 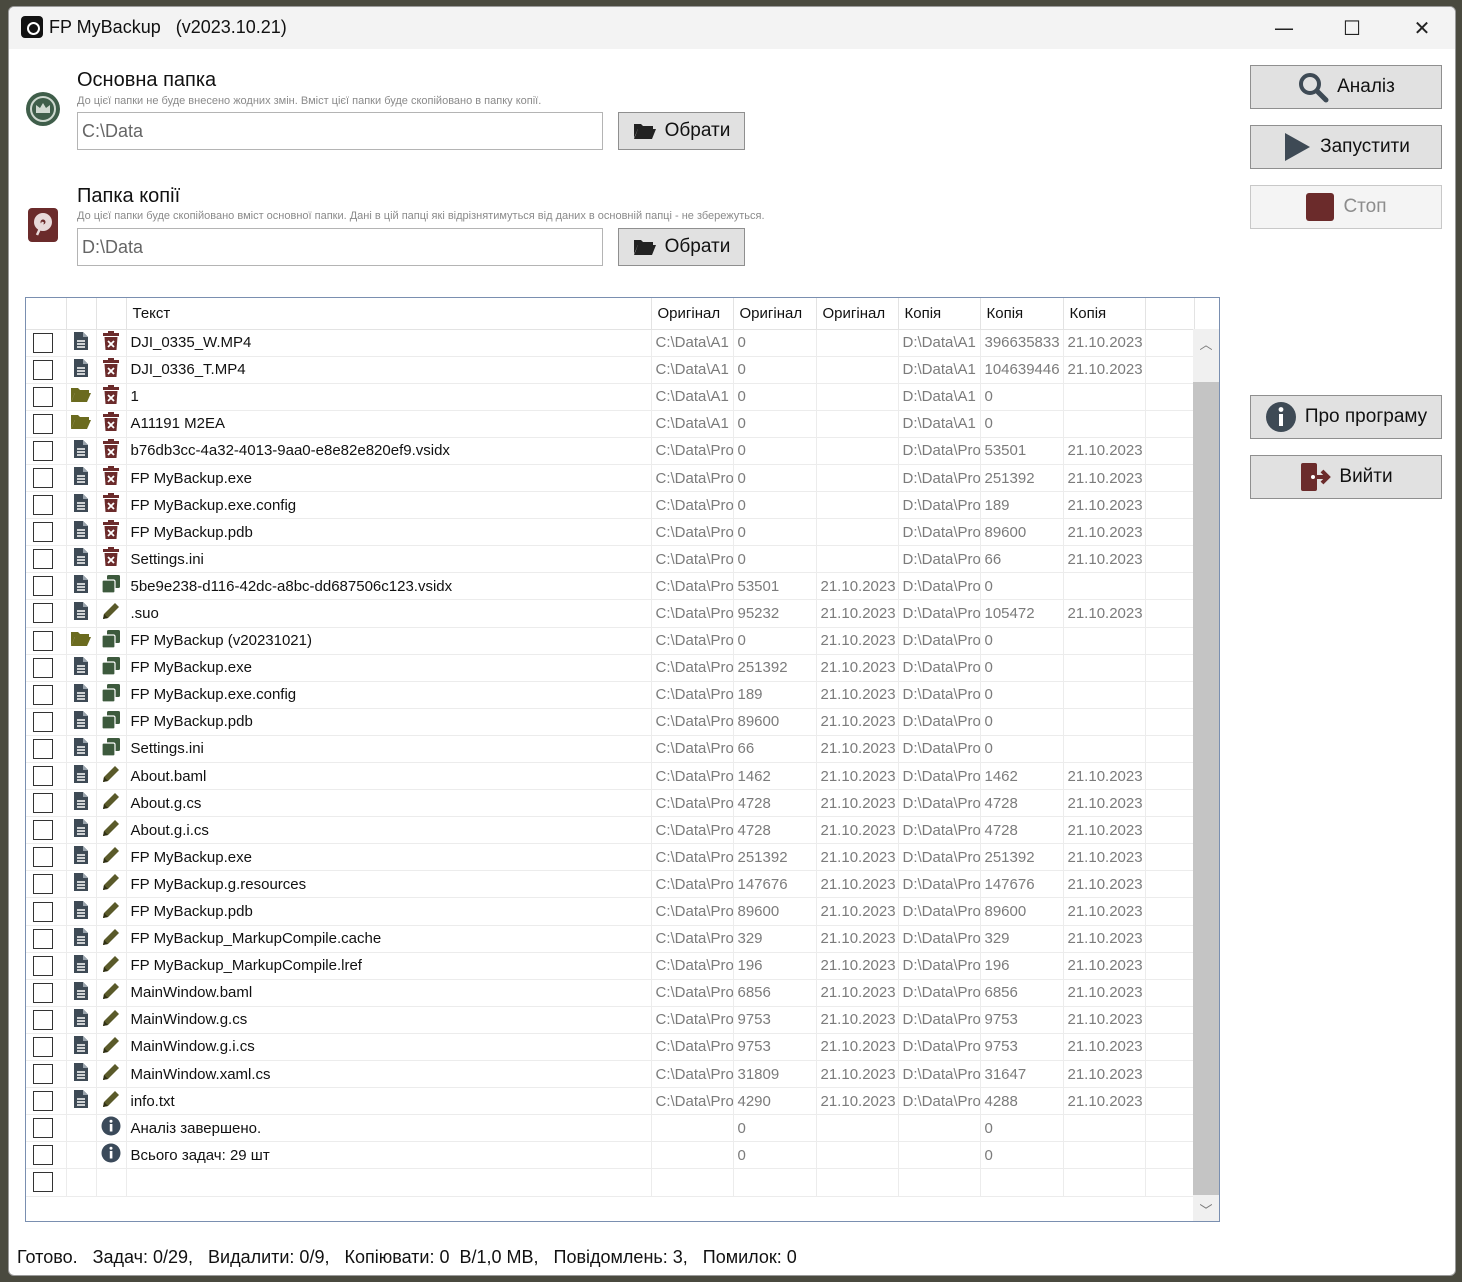 What do you see at coordinates (81, 314) in the screenshot?
I see `col-type-header` at bounding box center [81, 314].